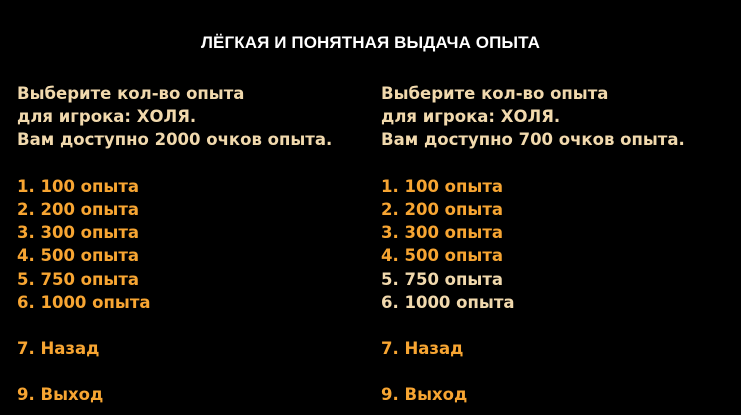  I want to click on menu-available-xp: Вам доступно 2000 очков опыта., so click(175, 140).